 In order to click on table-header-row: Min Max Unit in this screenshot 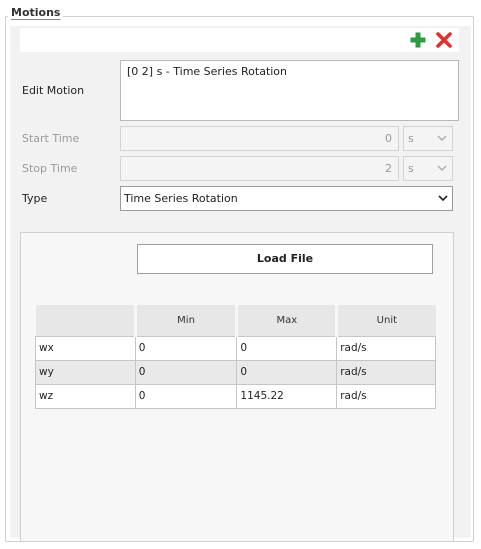, I will do `click(235, 320)`.